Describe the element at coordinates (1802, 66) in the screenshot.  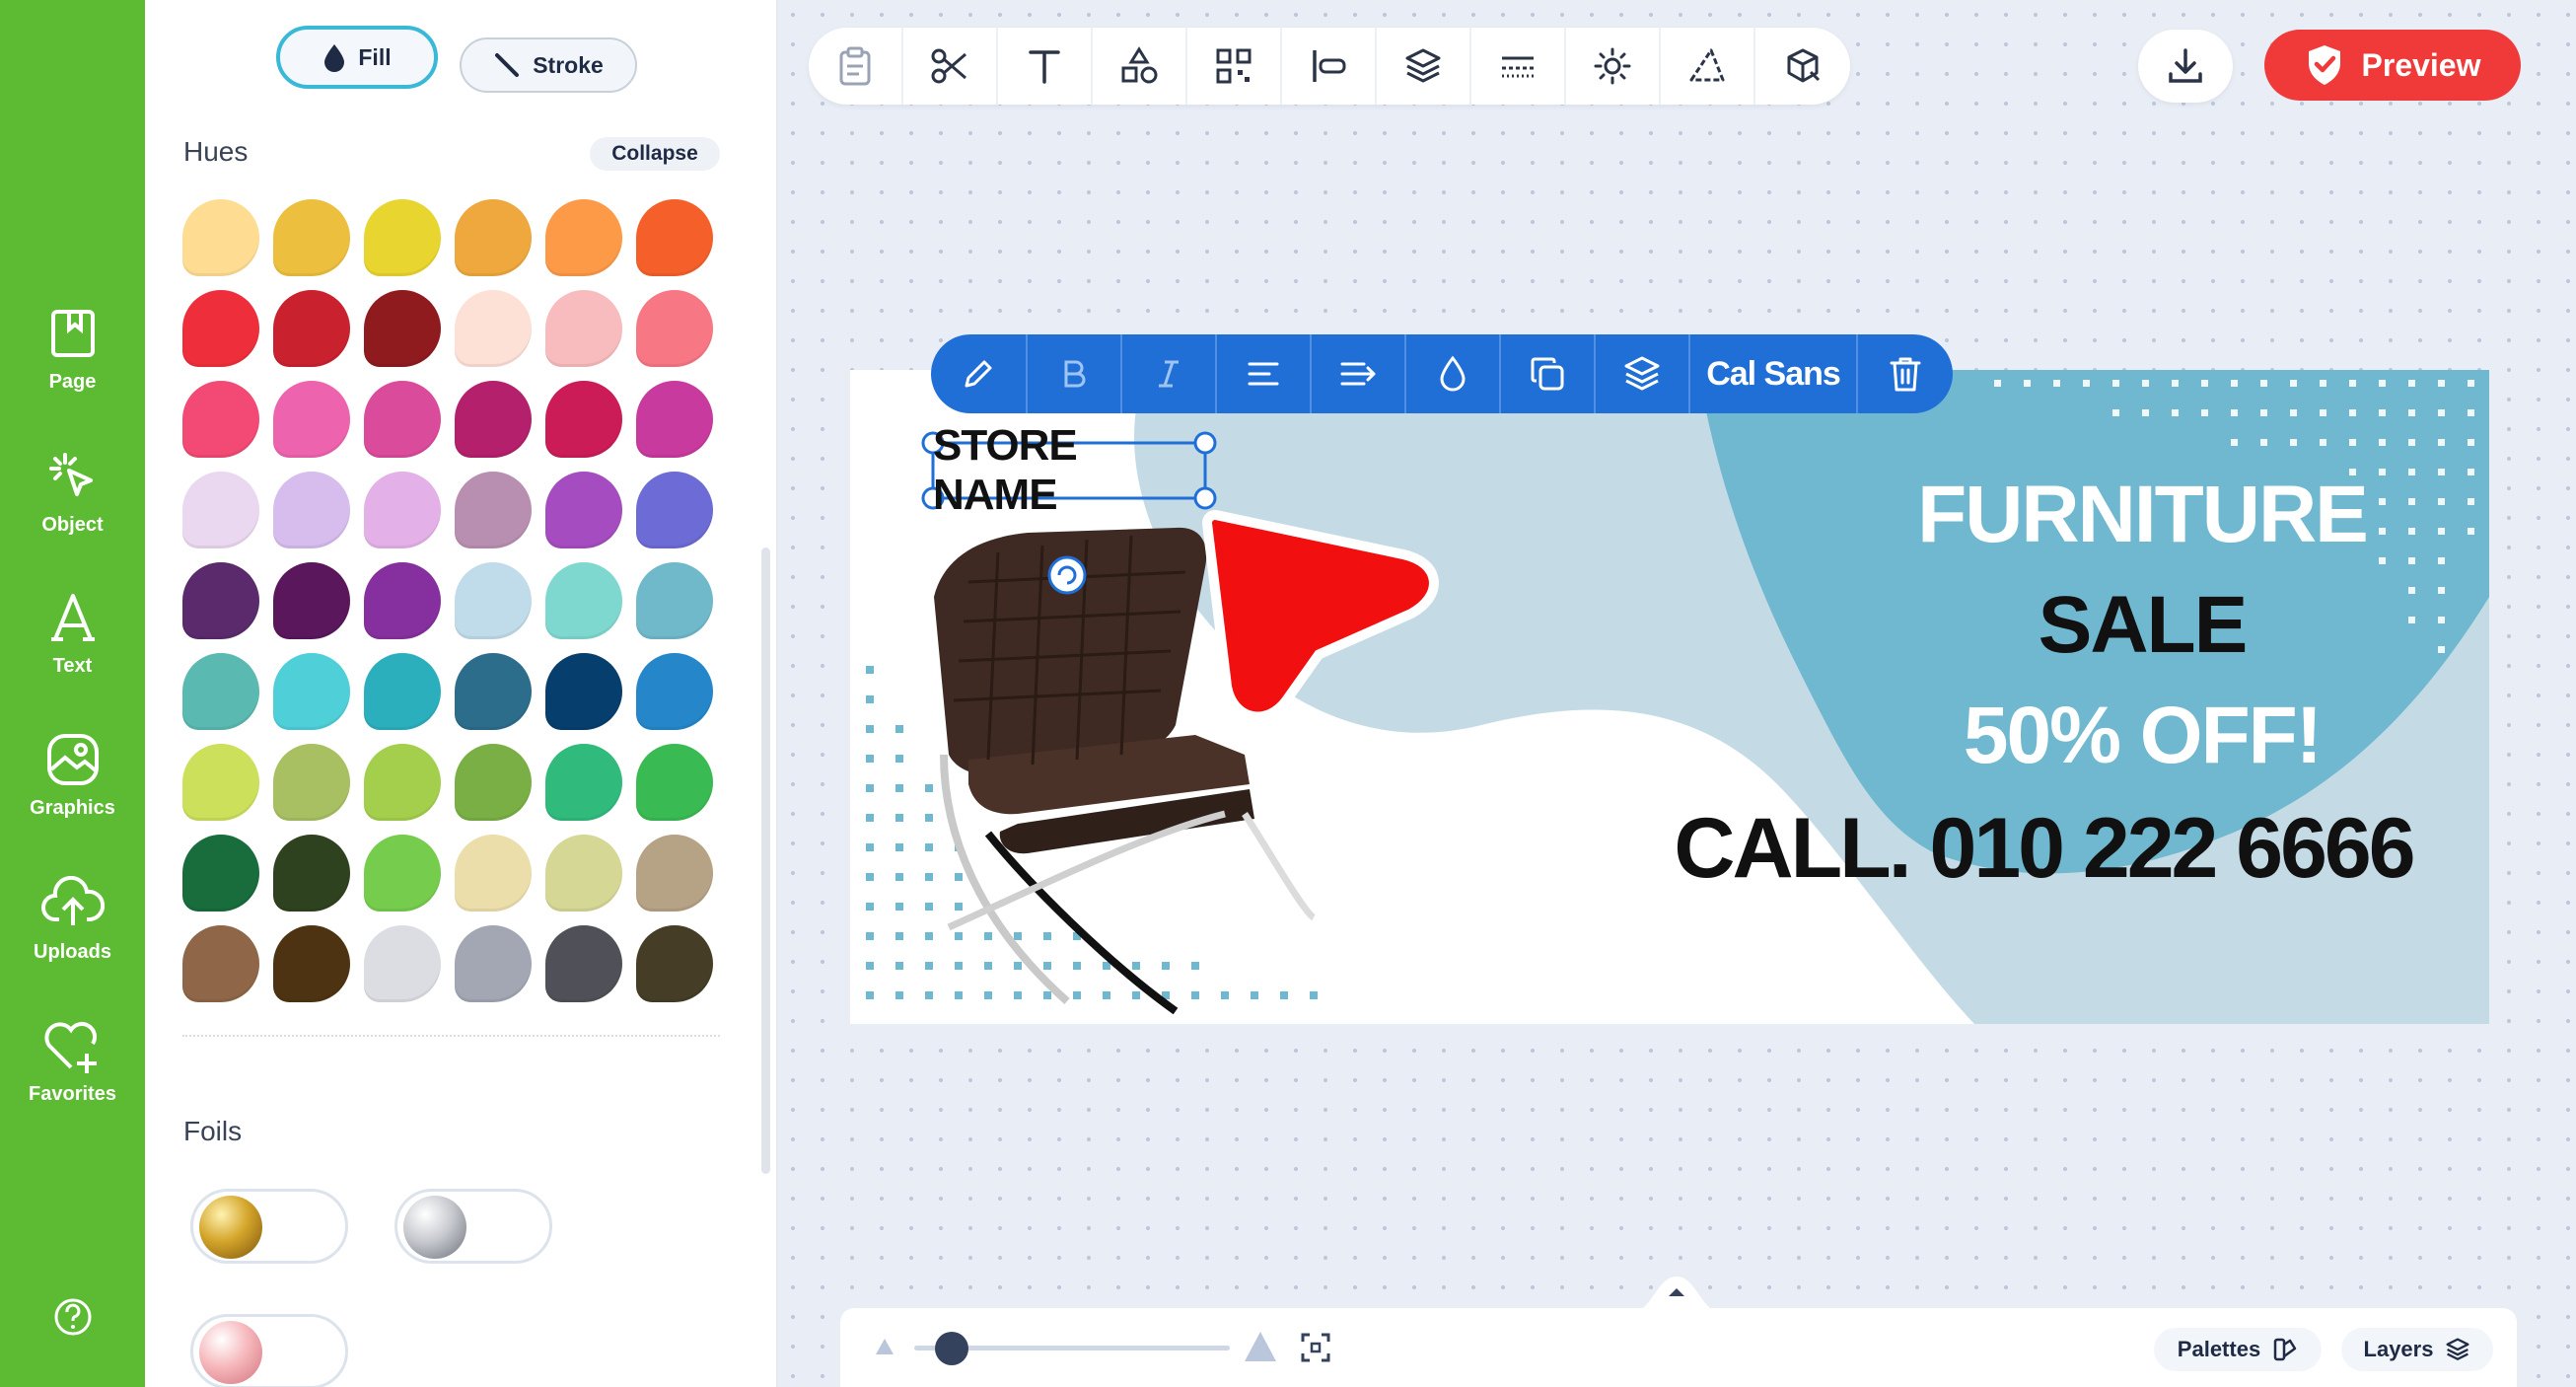
I see `box-button` at that location.